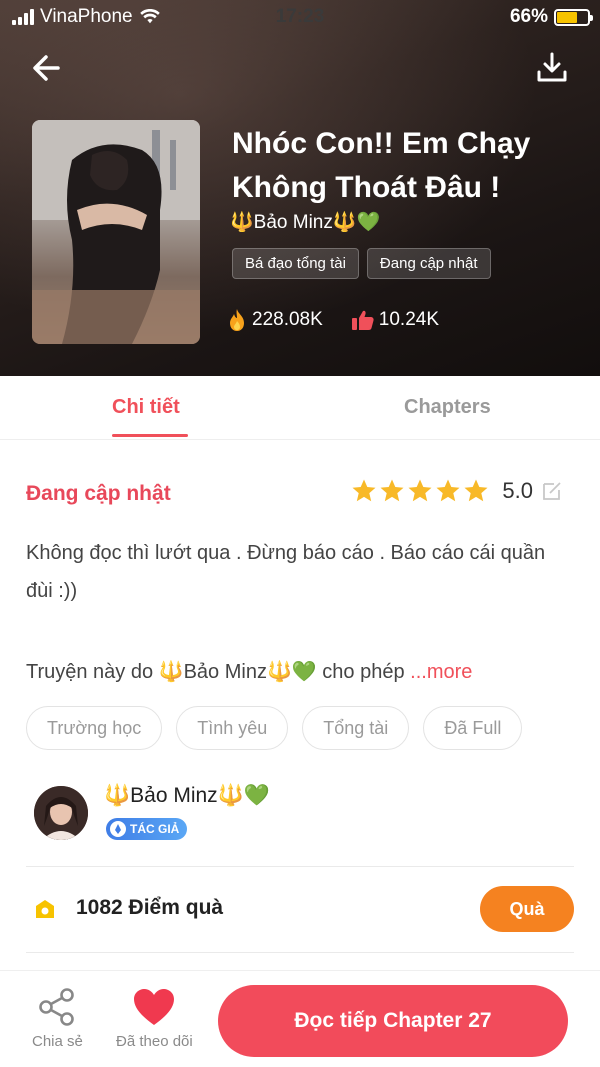 This screenshot has height=1067, width=600. Describe the element at coordinates (361, 263) in the screenshot. I see `genre-tags: Bá đạo tổng tài Đang cập nhật` at that location.